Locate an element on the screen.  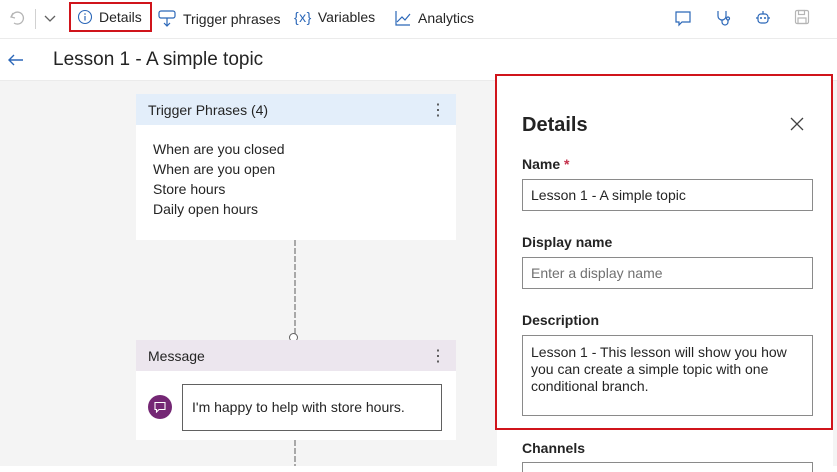
title-bar: Lesson 1 - A simple topic is located at coordinates (418, 60).